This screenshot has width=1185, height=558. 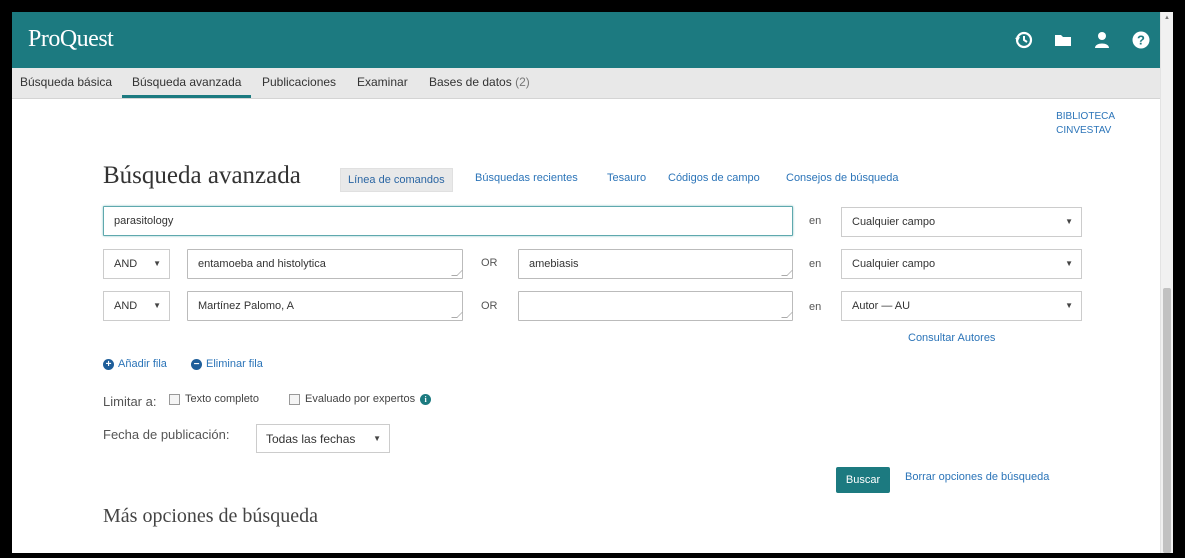 I want to click on full-text-checkbox, so click(x=174, y=399).